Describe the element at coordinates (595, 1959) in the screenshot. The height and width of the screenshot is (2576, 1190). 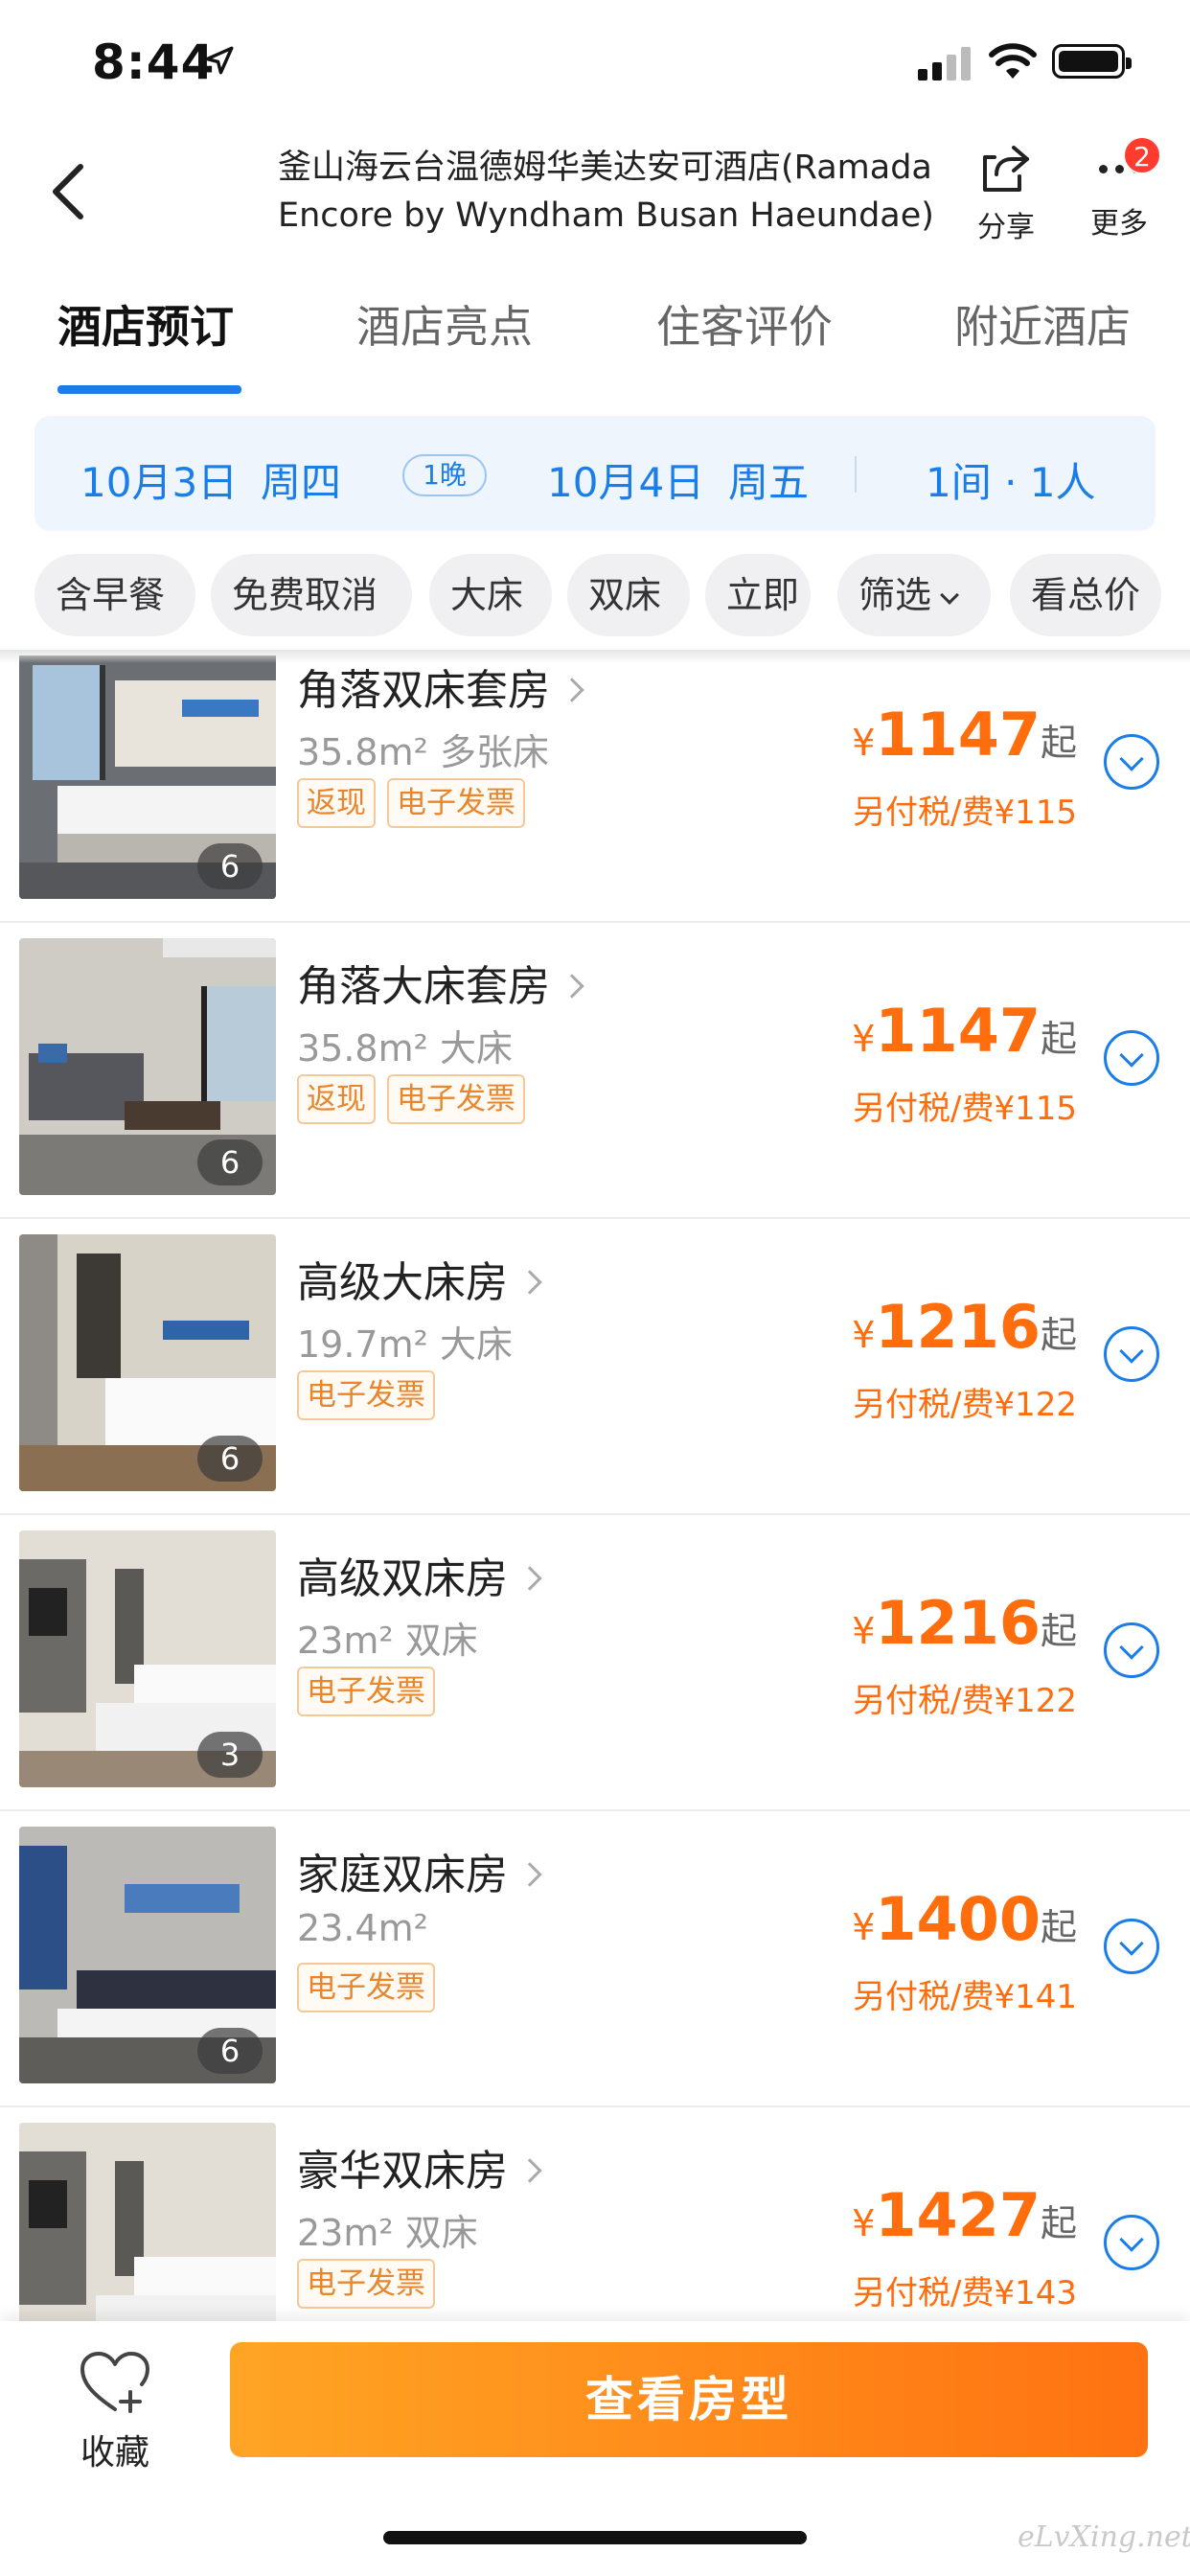
I see `room-card: 6 家庭双床房 23.4m² 电子发票 ¥1400起 另付税/费¥141` at that location.